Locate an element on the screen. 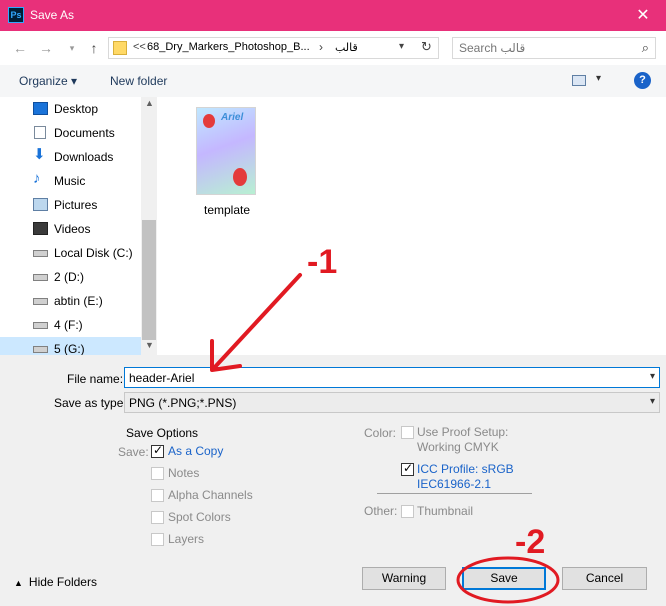 This screenshot has width=666, height=606. savetype-dropdown-chevron-icon: ▾ is located at coordinates (652, 401).